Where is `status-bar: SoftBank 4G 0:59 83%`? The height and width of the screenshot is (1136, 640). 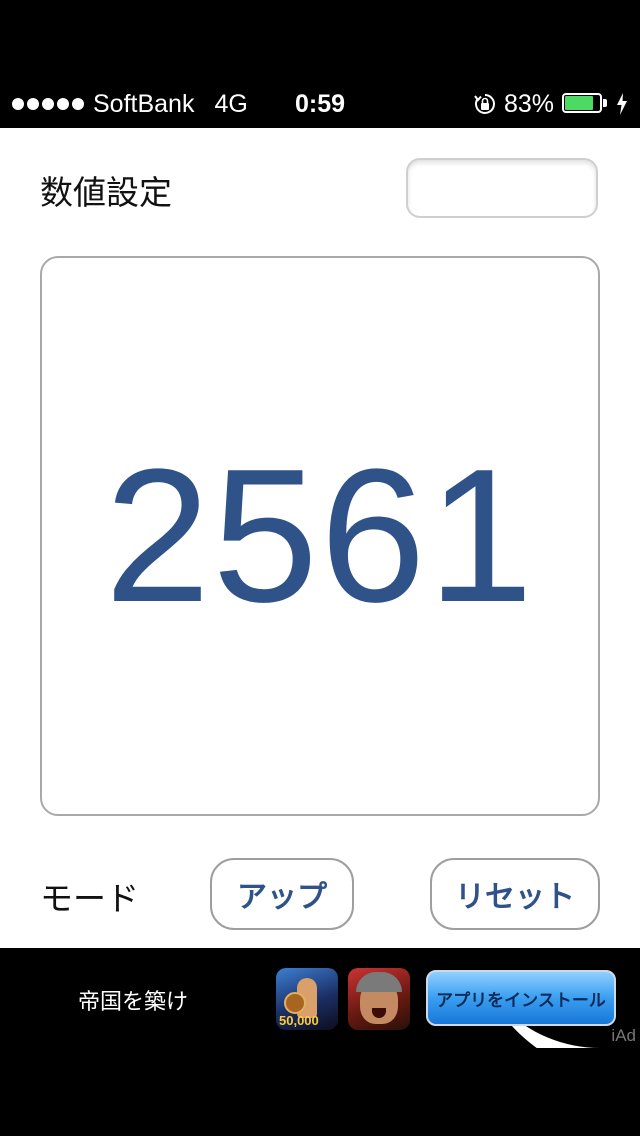
status-bar: SoftBank 4G 0:59 83% is located at coordinates (320, 104).